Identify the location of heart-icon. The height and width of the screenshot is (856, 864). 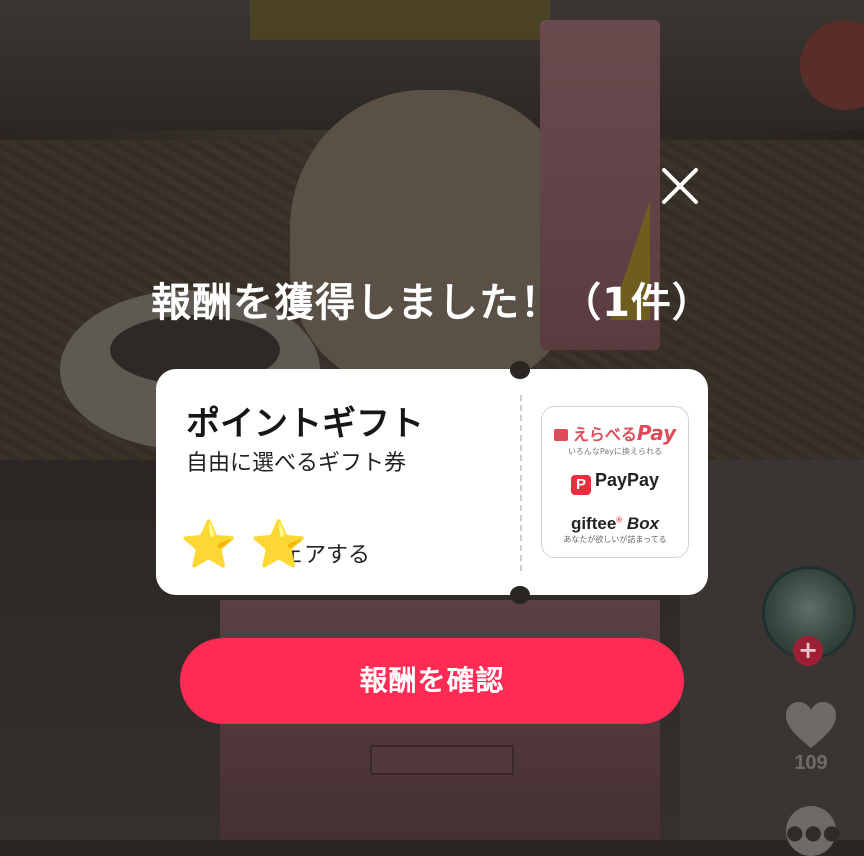
(811, 725).